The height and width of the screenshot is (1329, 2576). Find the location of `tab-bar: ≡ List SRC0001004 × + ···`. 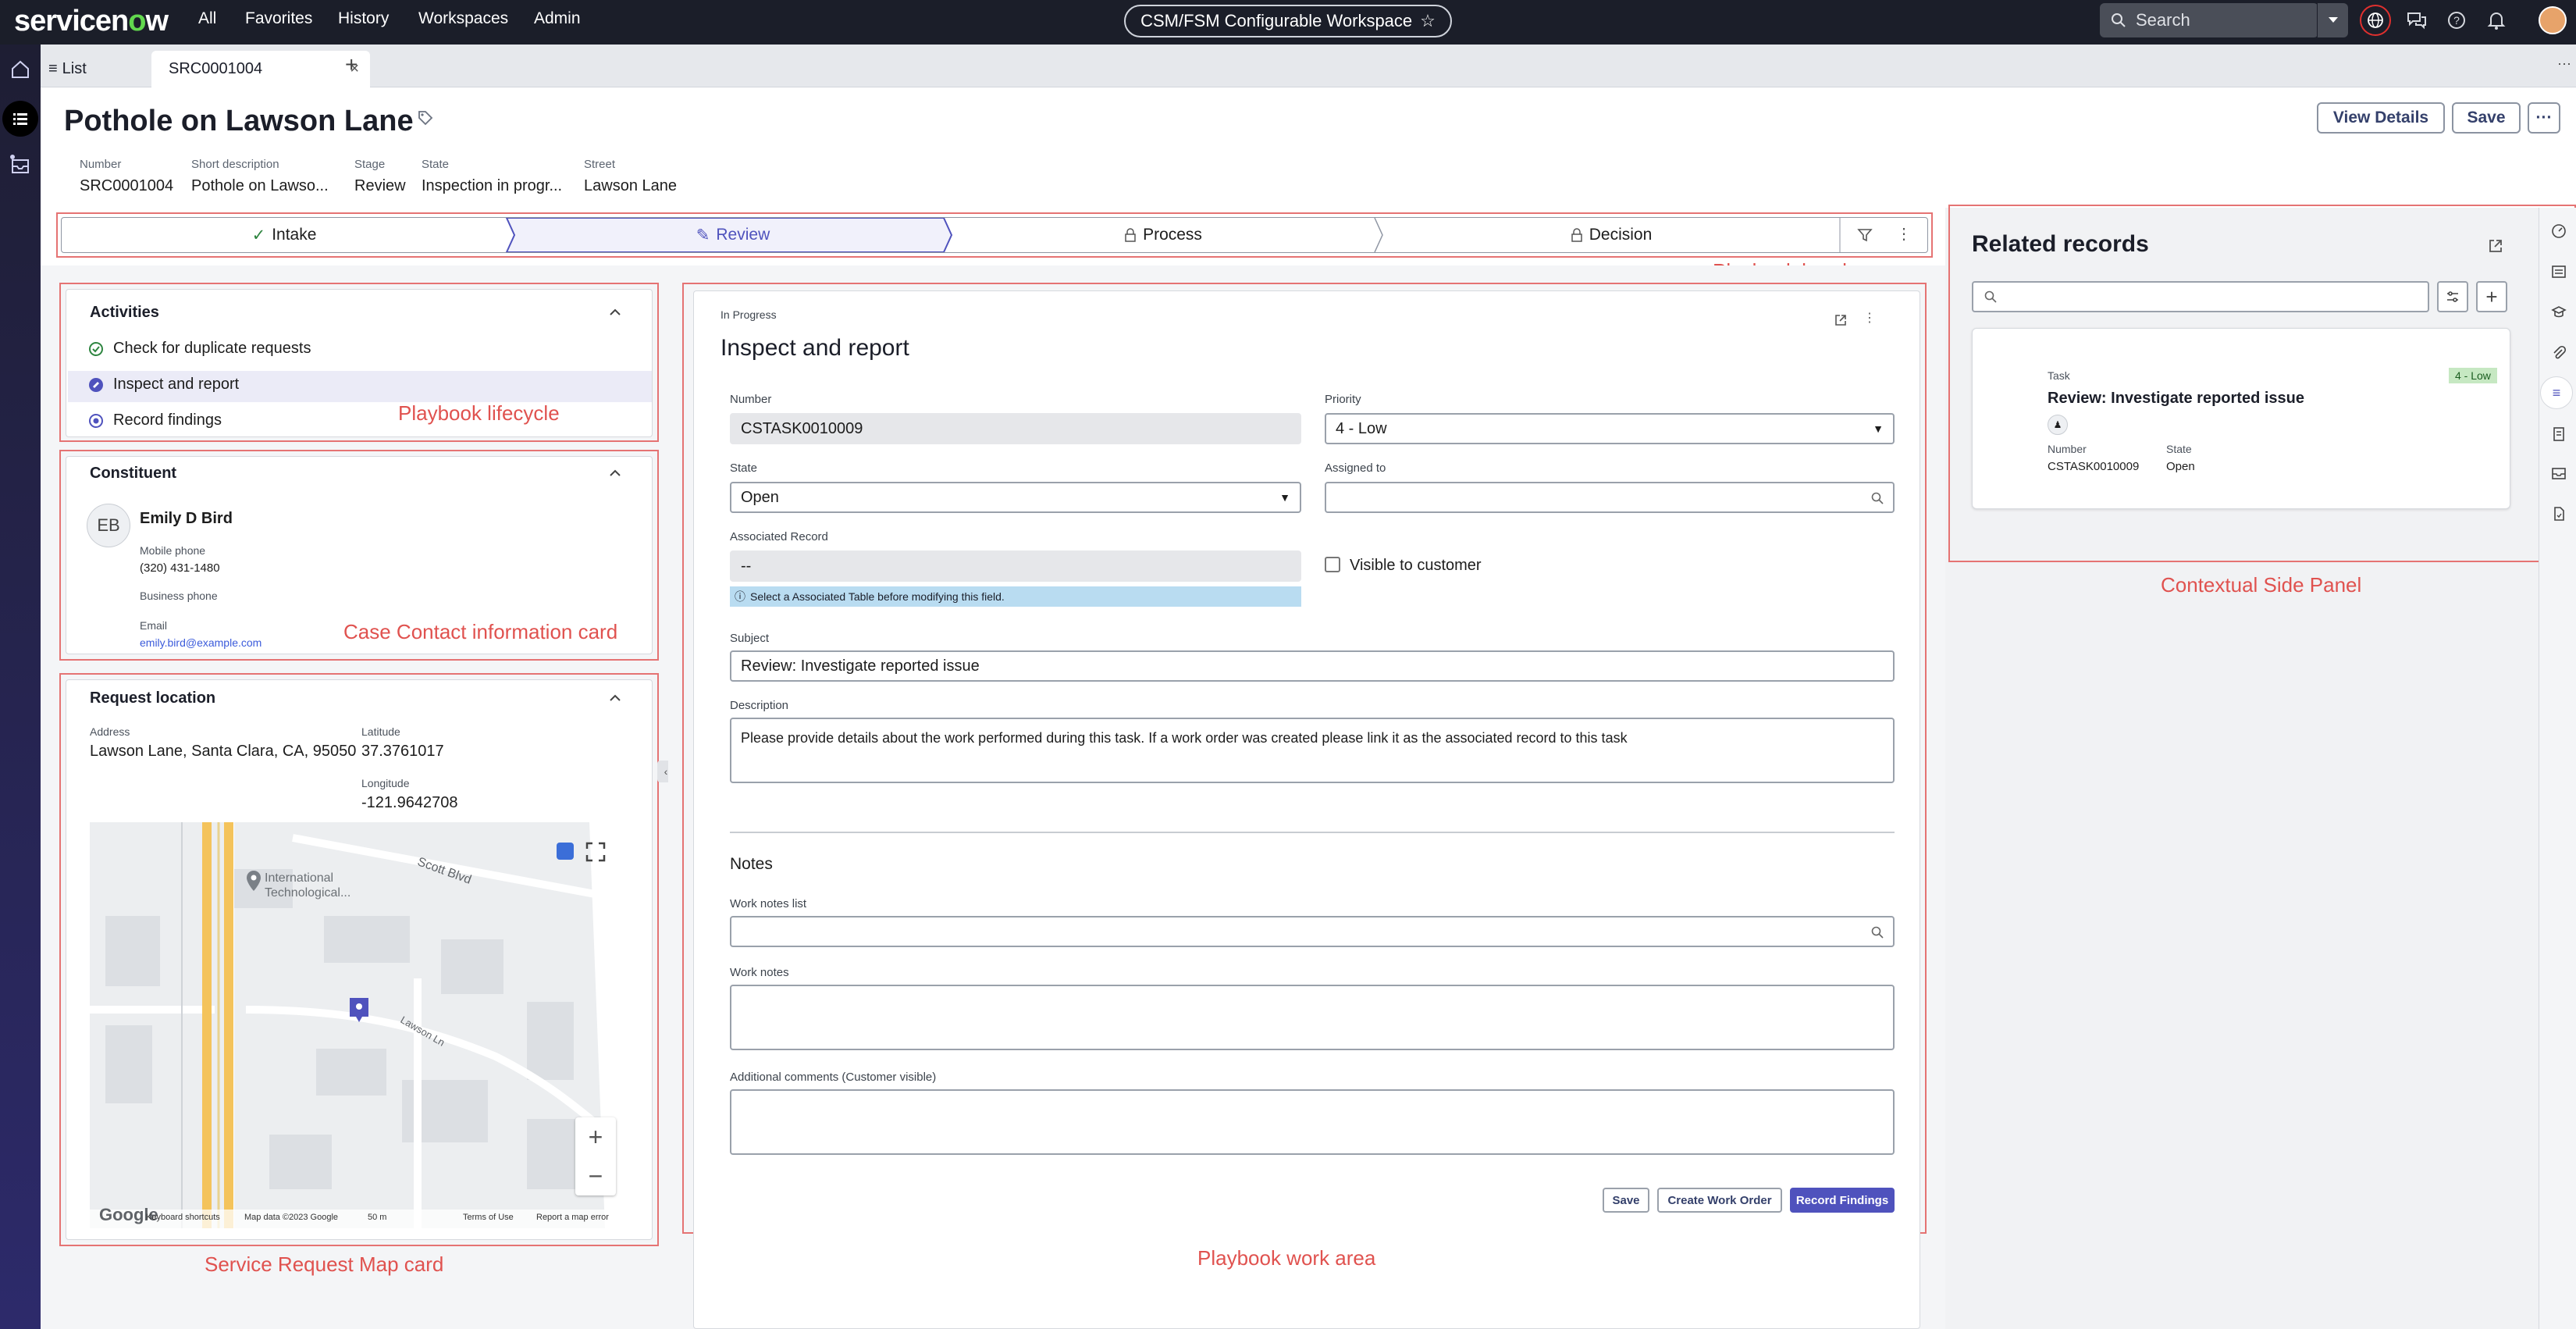

tab-bar: ≡ List SRC0001004 × + ··· is located at coordinates (1308, 66).